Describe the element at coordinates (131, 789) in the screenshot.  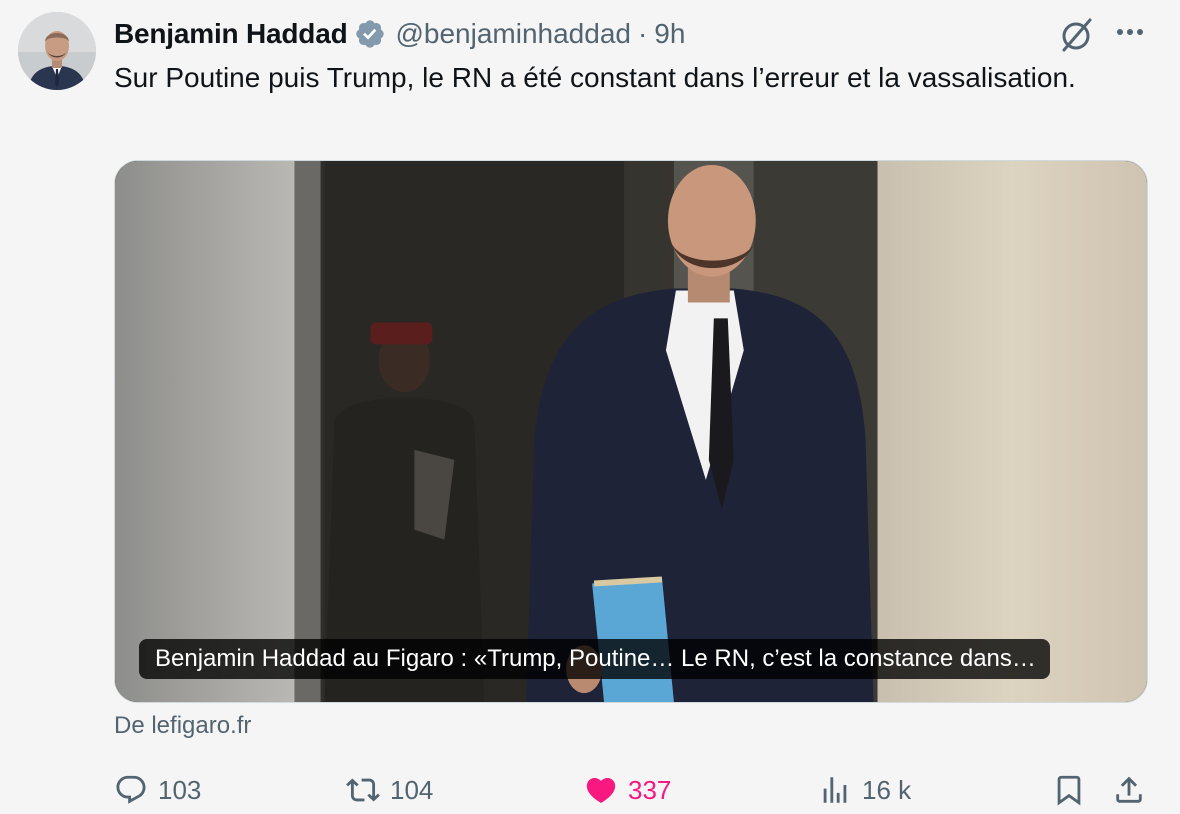
I see `reply-icon` at that location.